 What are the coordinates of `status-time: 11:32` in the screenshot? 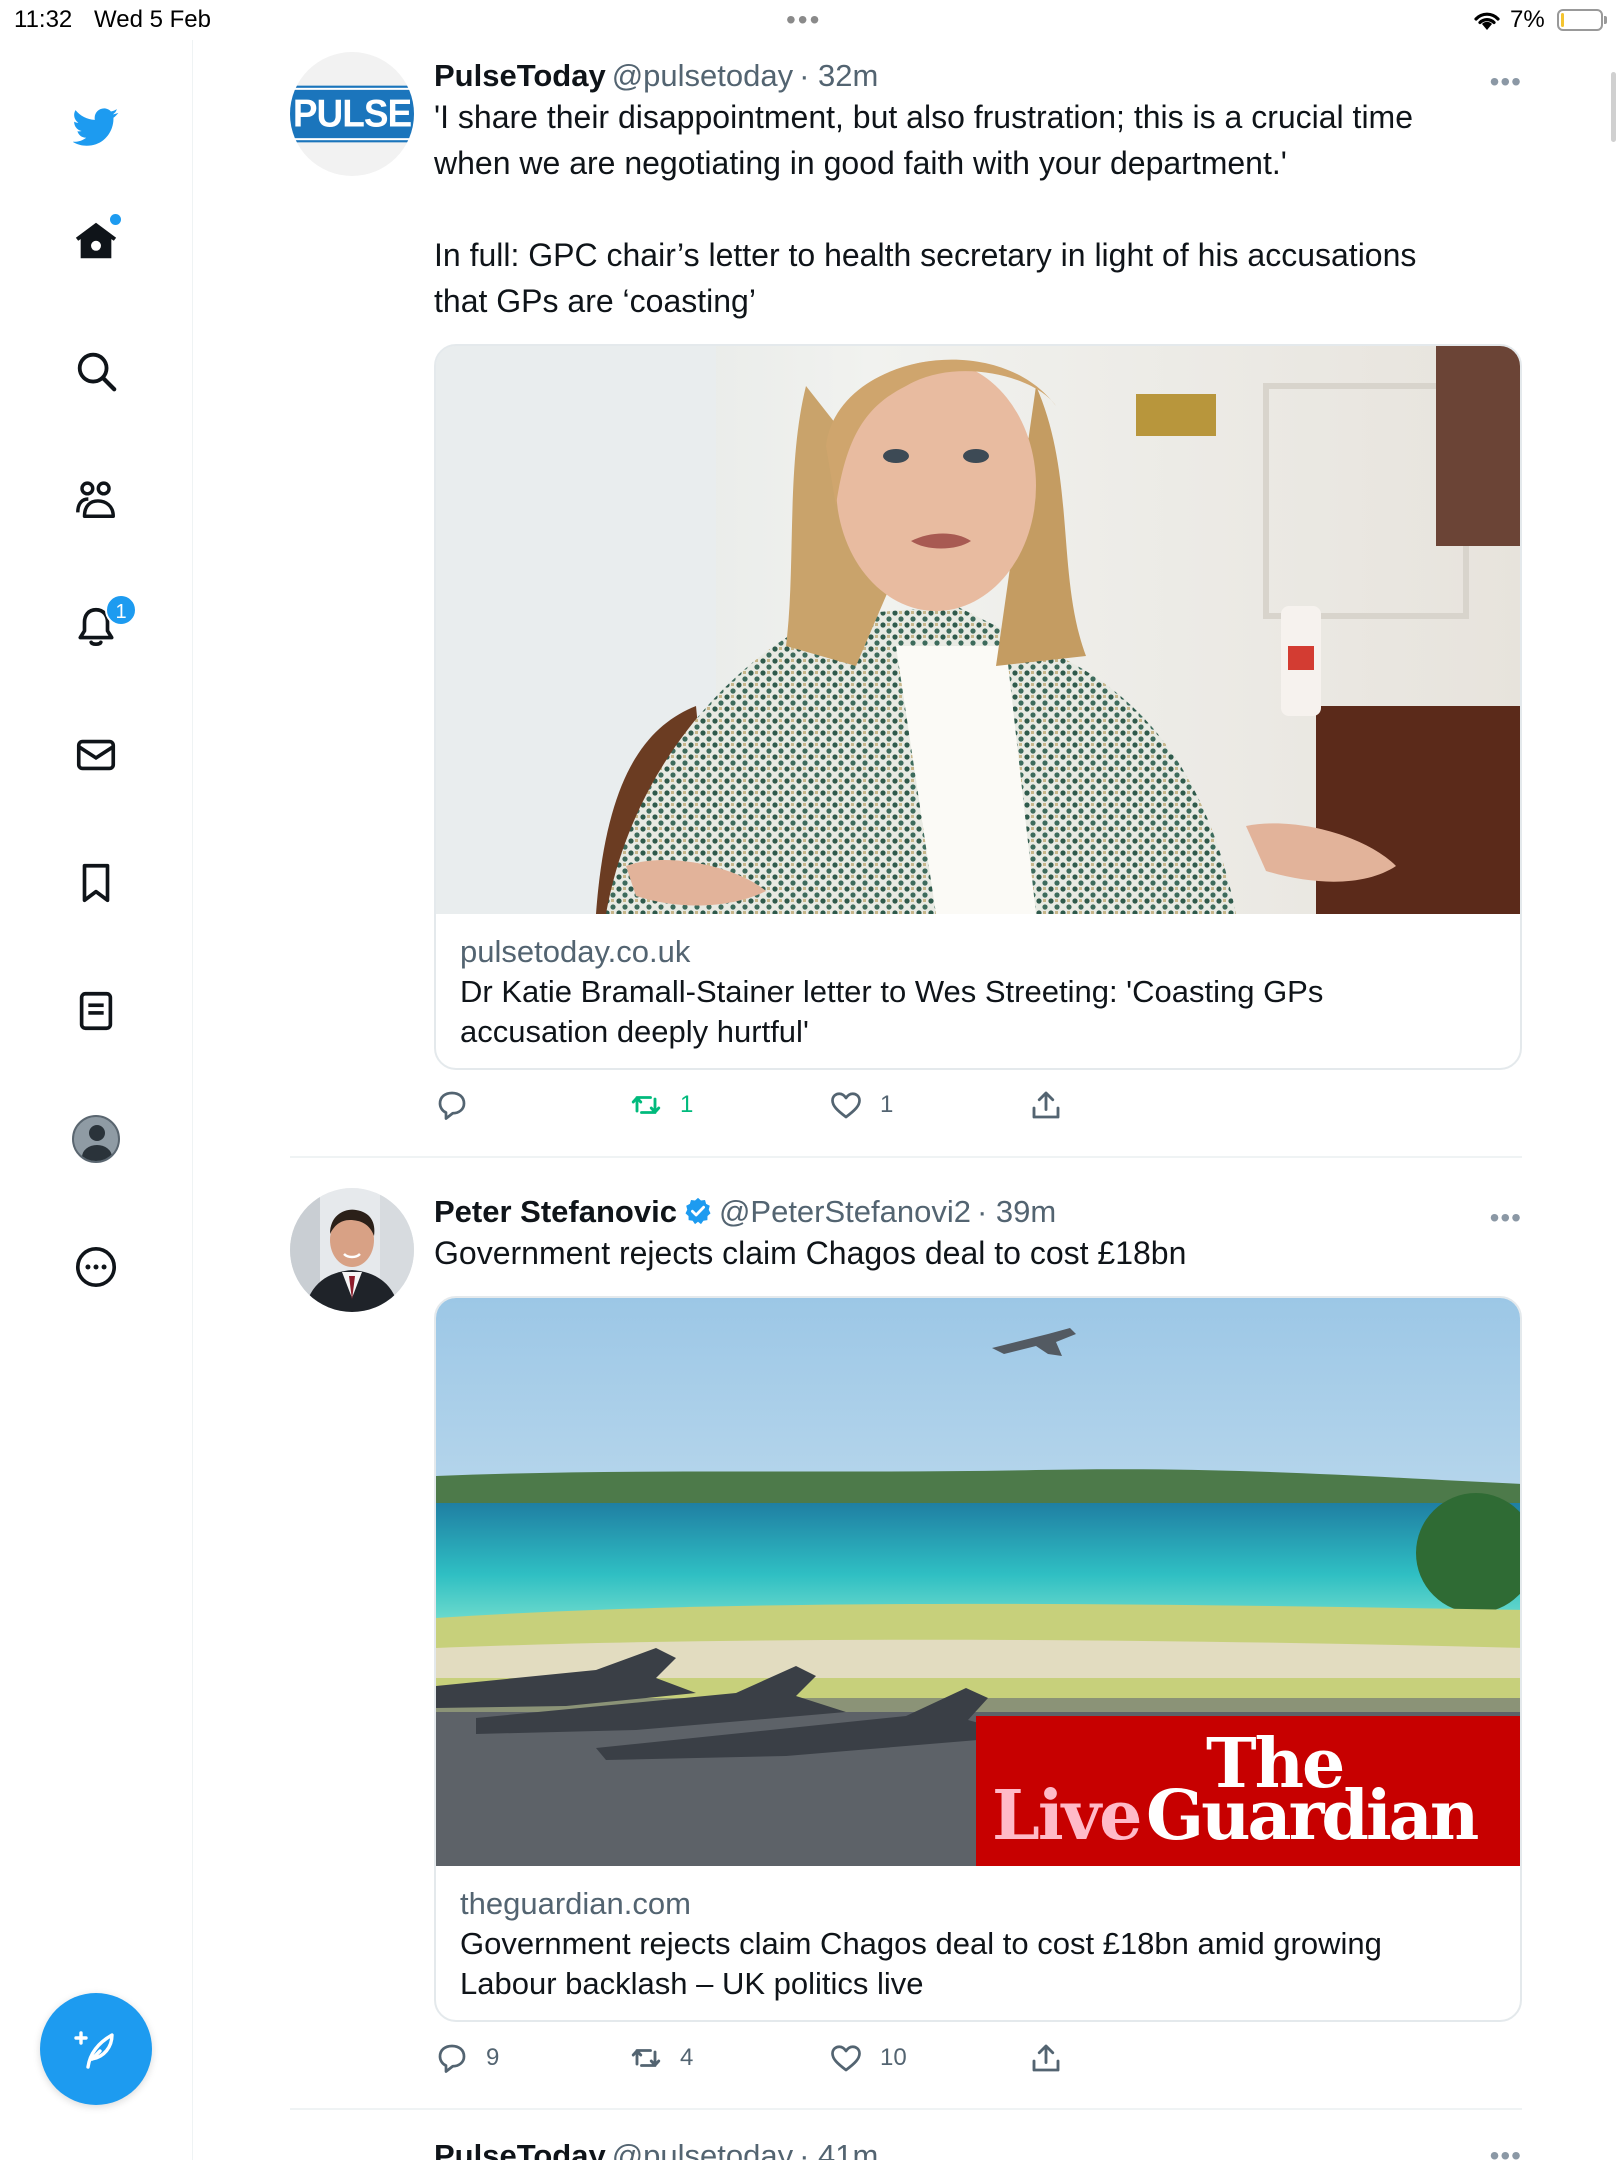 It's located at (43, 19).